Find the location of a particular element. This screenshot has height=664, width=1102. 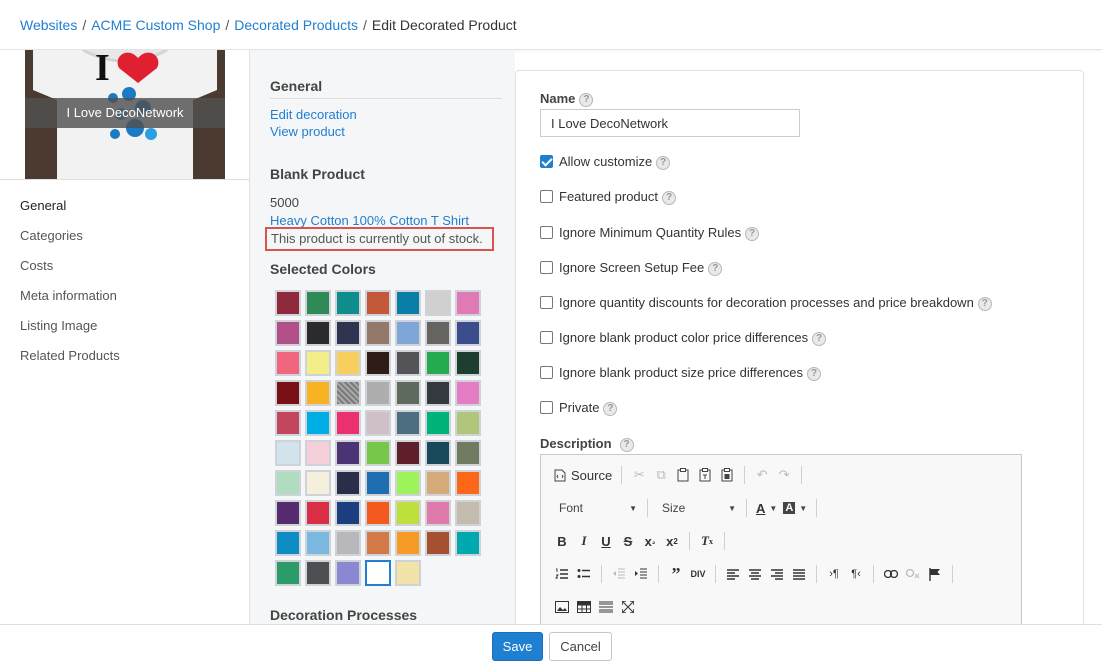

align-center-icon is located at coordinates (755, 574).